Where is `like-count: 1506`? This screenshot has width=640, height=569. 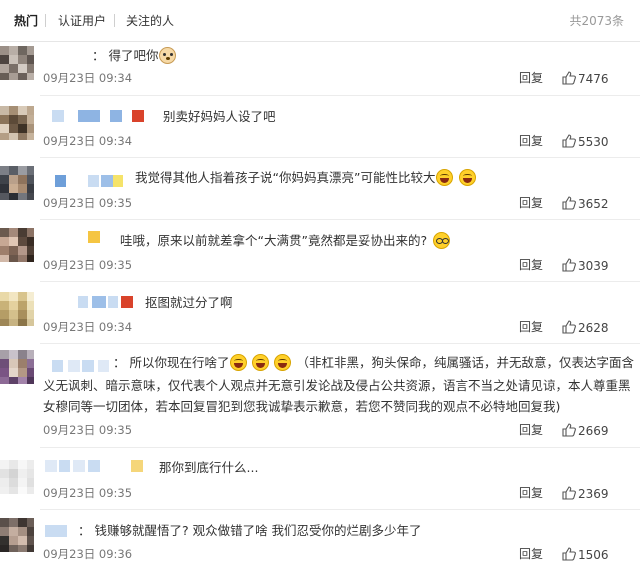 like-count: 1506 is located at coordinates (593, 555).